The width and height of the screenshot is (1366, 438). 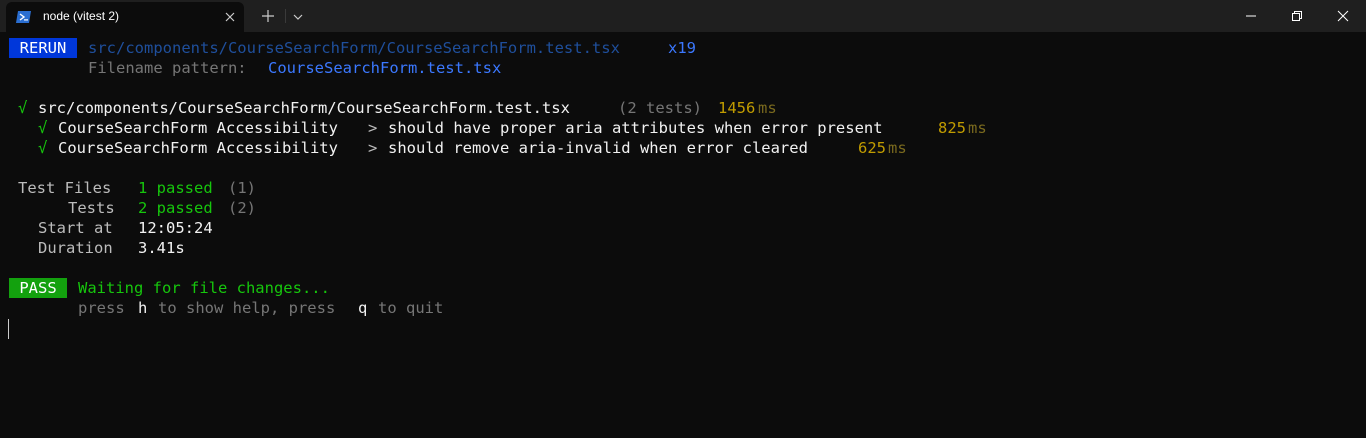 What do you see at coordinates (872, 148) in the screenshot?
I see `test-duration: 625` at bounding box center [872, 148].